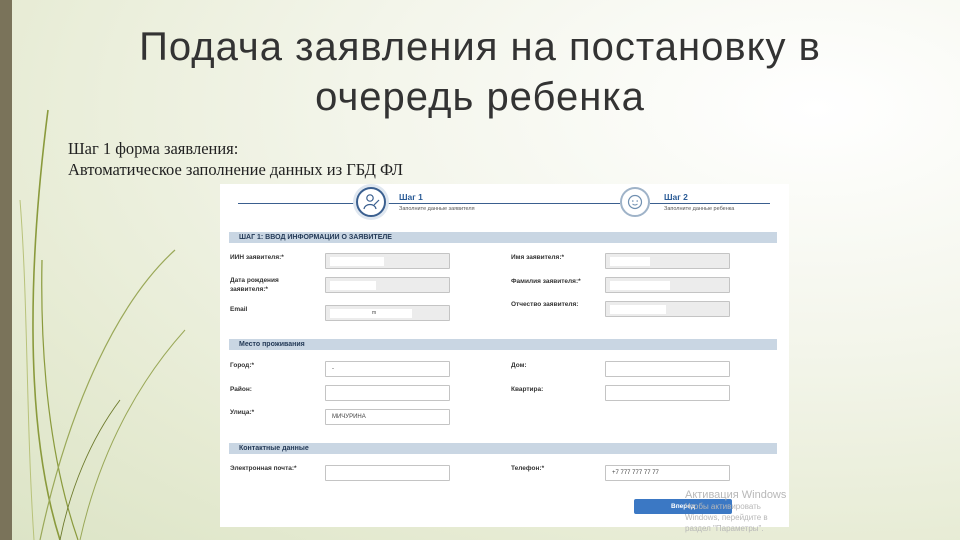 The width and height of the screenshot is (960, 540). What do you see at coordinates (667, 261) in the screenshot?
I see `first-name-input` at bounding box center [667, 261].